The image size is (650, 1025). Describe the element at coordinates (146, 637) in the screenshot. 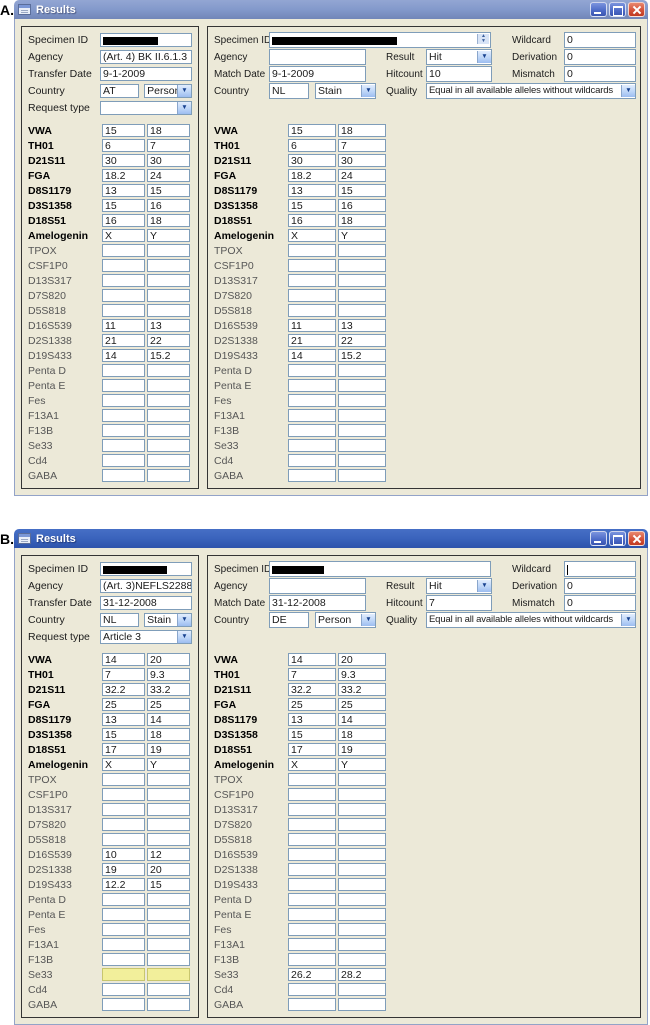

I see `request-type-dropdown: Article 3 ▼` at that location.